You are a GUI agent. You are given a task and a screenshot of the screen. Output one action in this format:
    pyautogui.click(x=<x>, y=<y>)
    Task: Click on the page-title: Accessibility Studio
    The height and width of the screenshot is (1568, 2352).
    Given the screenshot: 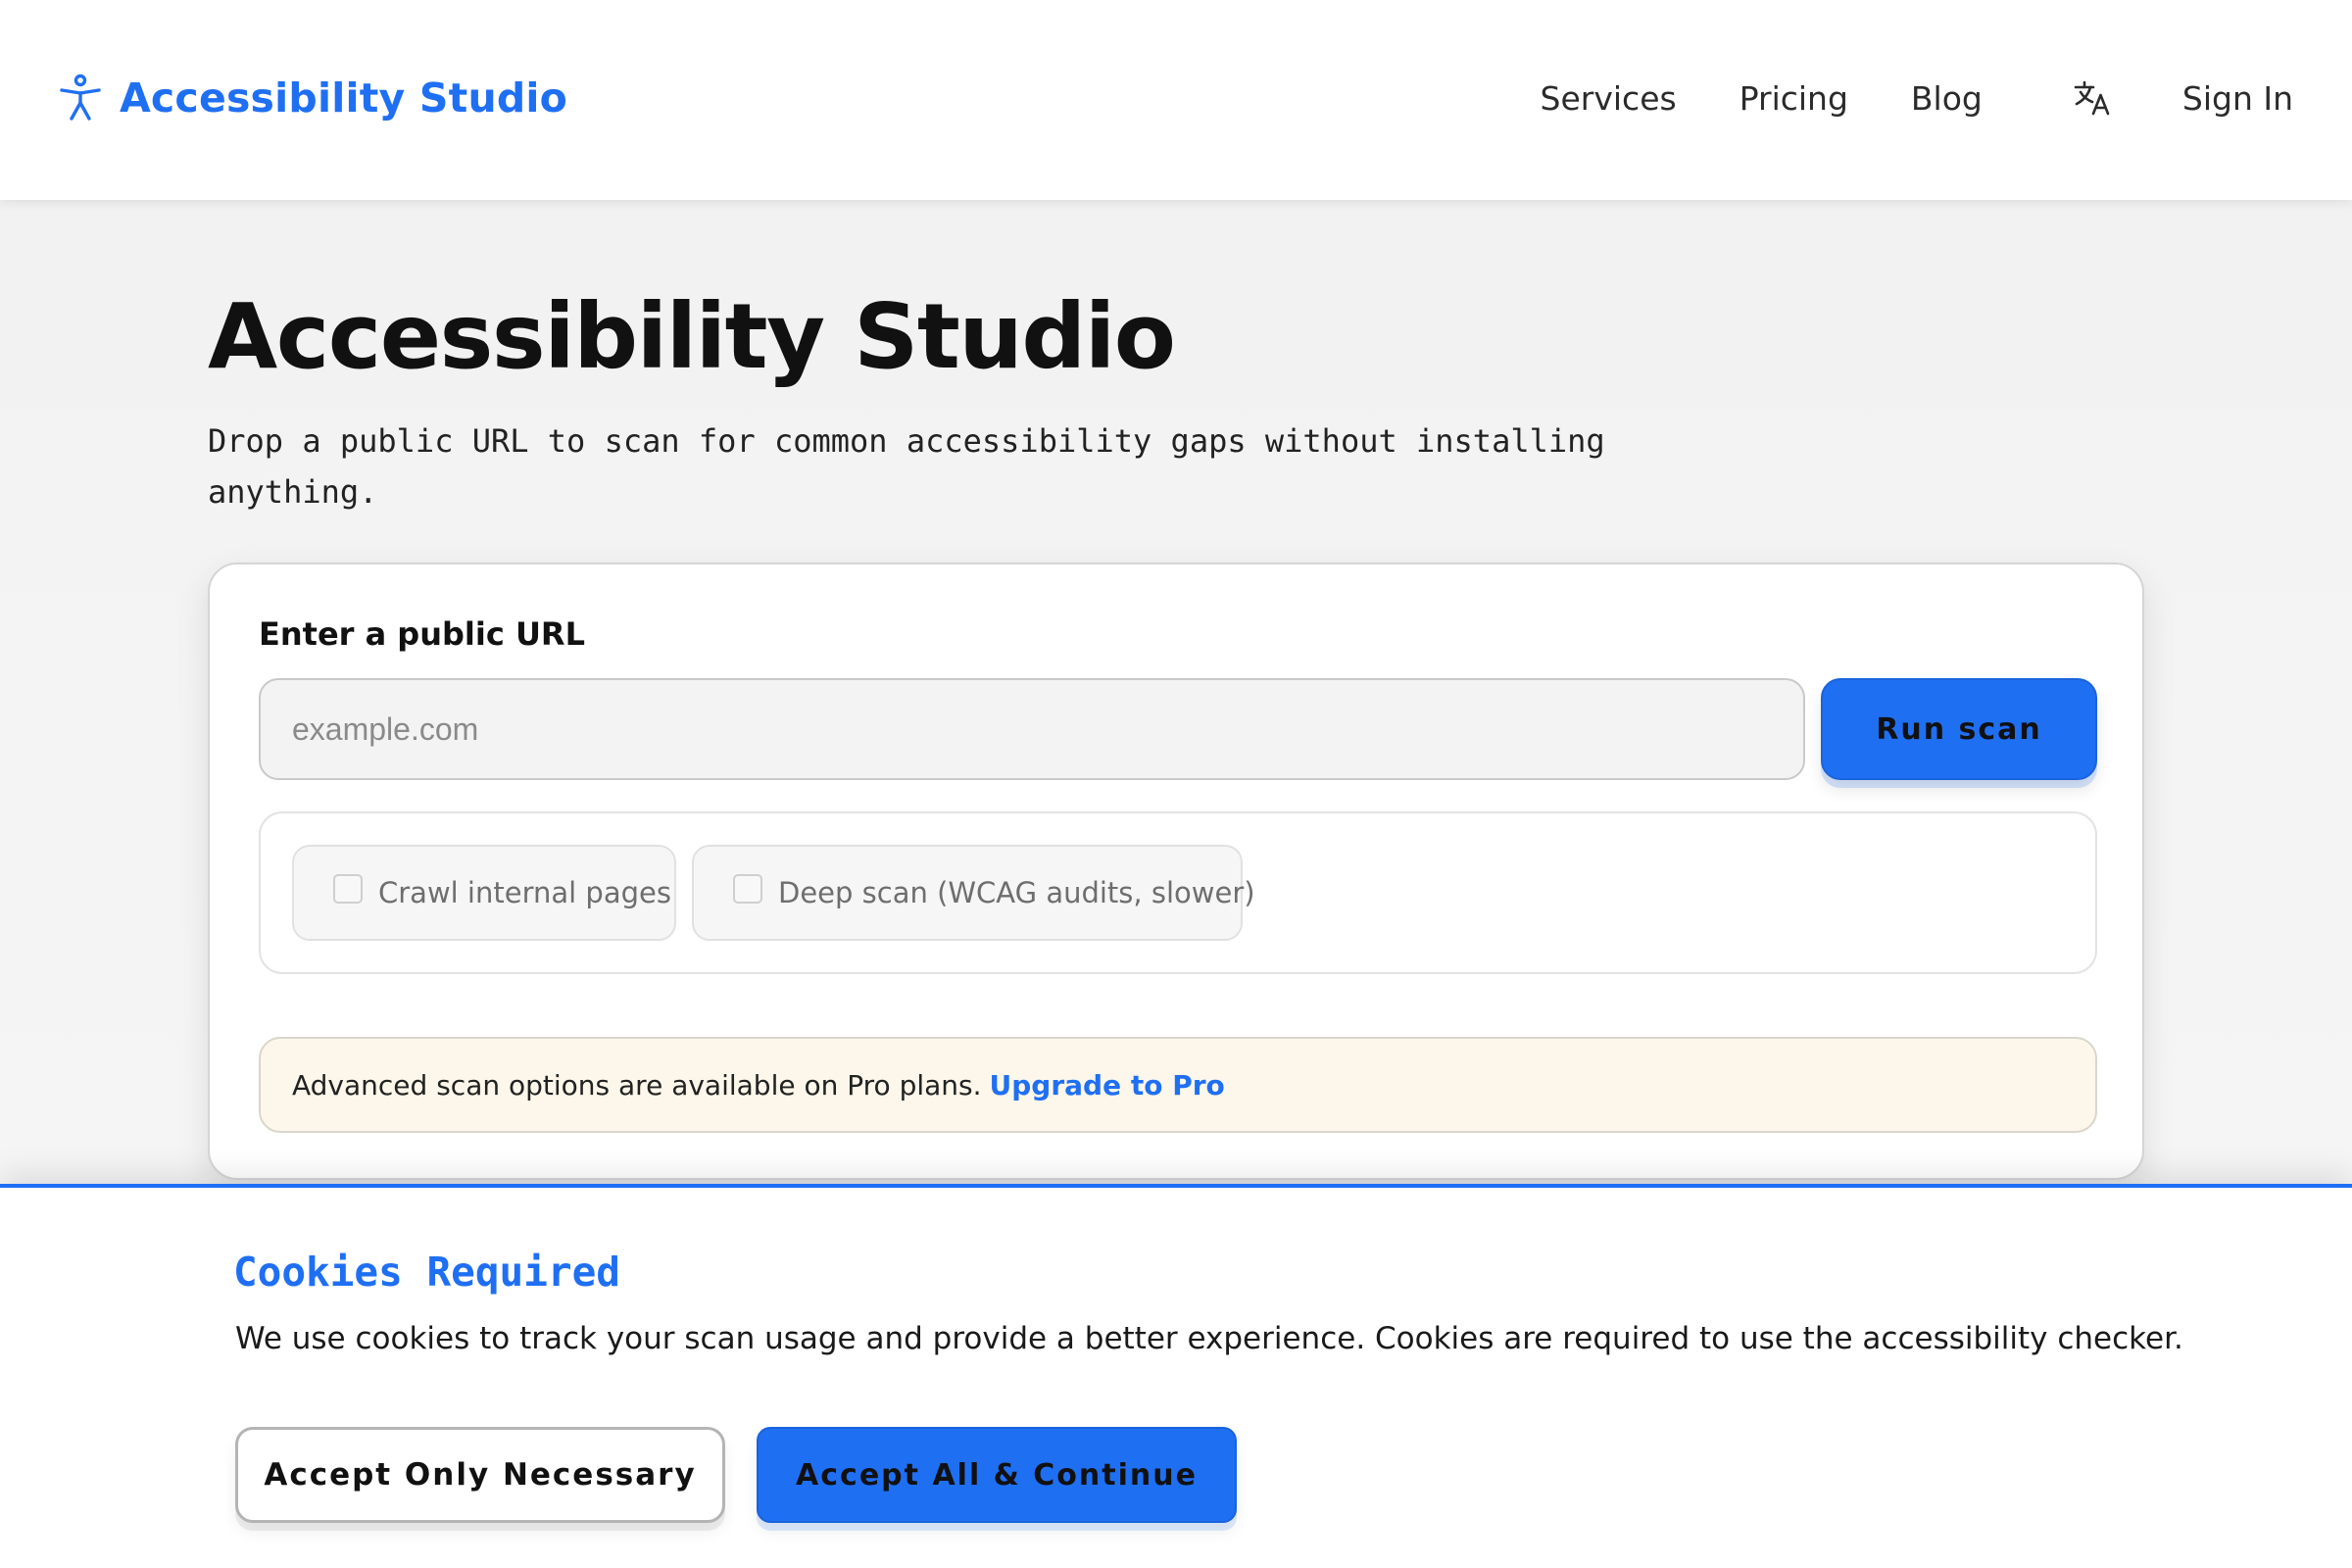 What is the action you would take?
    pyautogui.click(x=692, y=336)
    